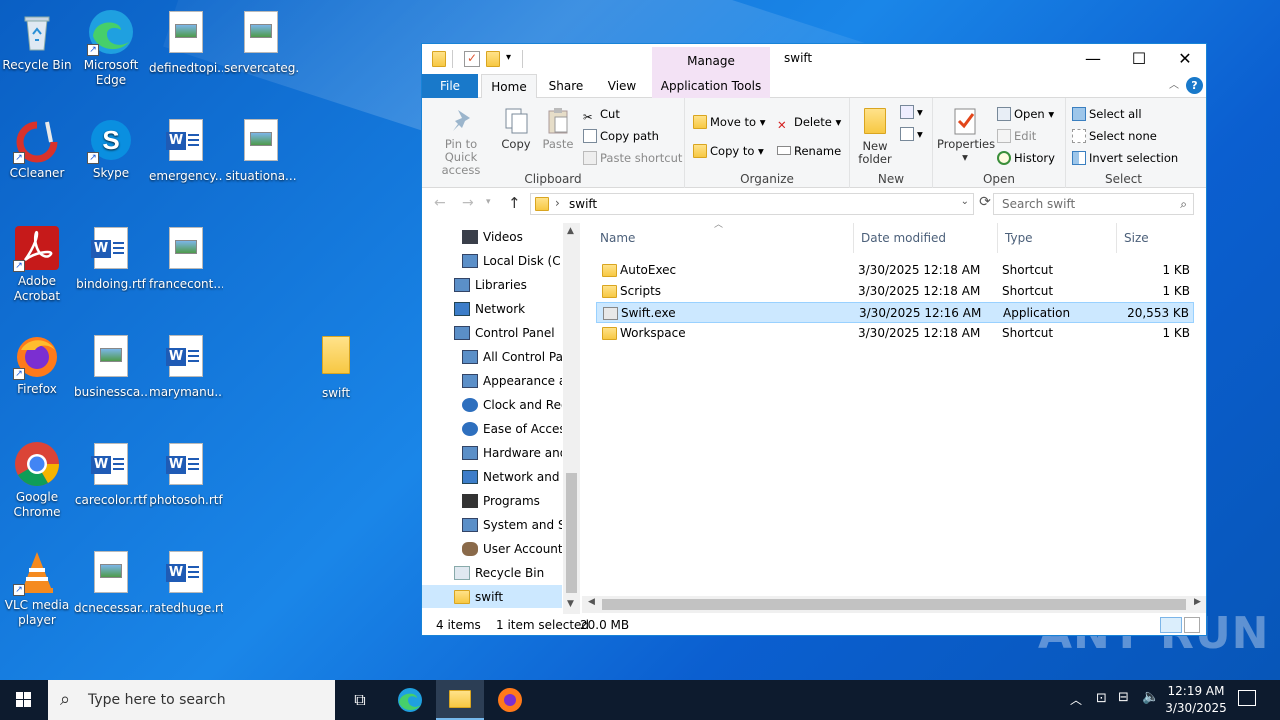 The image size is (1280, 720). Describe the element at coordinates (632, 158) in the screenshot. I see `paste-shortcut-button: Paste shortcut` at that location.